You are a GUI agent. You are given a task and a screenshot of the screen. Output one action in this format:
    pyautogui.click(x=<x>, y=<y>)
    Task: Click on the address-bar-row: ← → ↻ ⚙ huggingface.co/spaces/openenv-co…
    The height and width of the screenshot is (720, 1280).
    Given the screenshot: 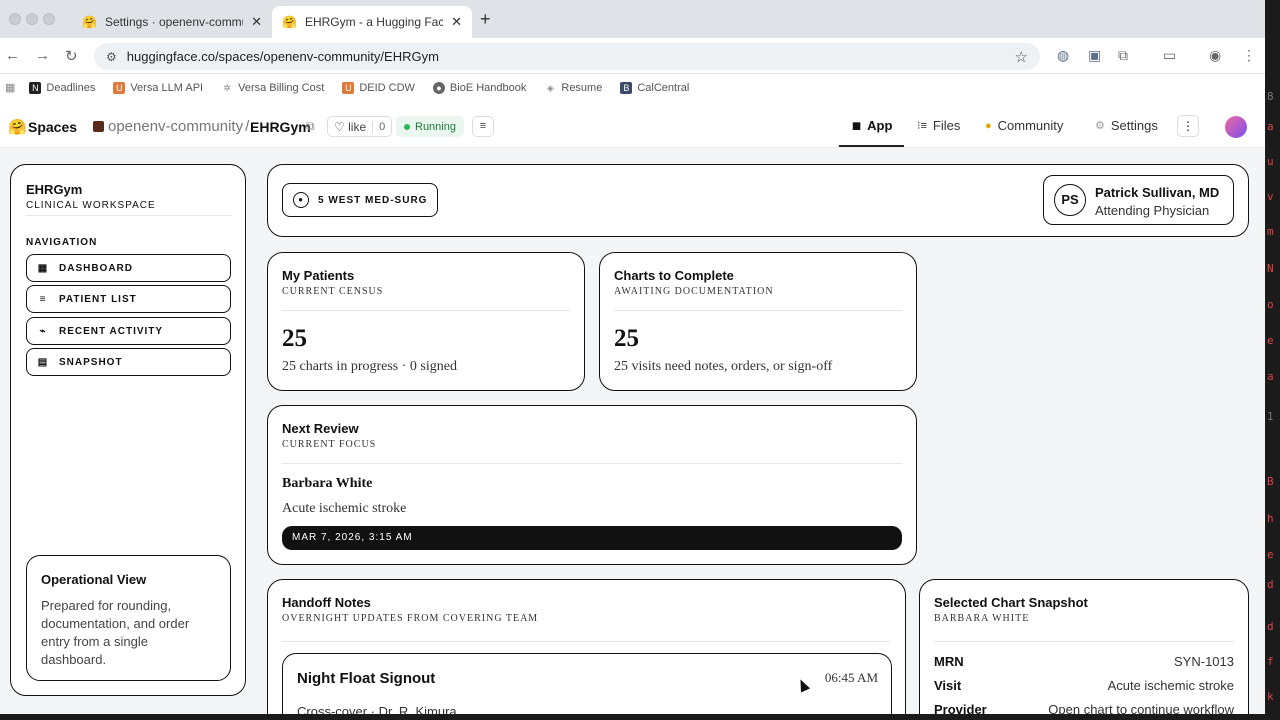 What is the action you would take?
    pyautogui.click(x=632, y=56)
    